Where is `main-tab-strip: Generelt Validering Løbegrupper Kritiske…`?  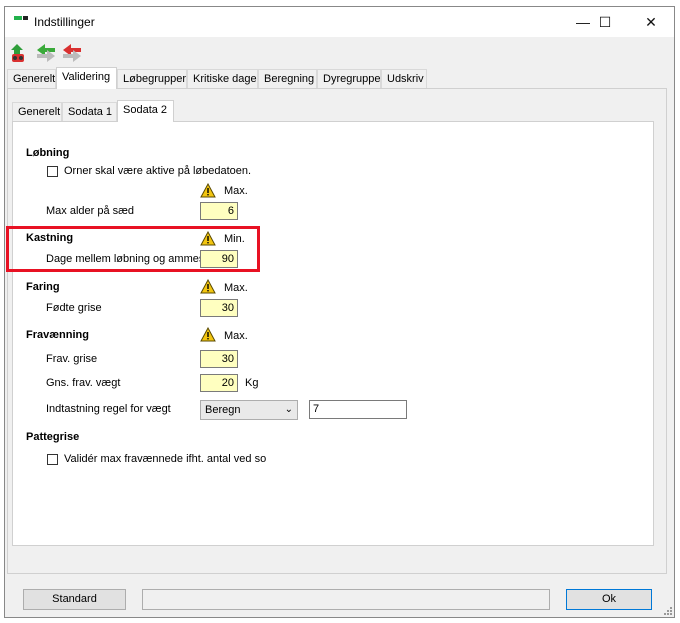 main-tab-strip: Generelt Validering Løbegrupper Kritiske… is located at coordinates (337, 78).